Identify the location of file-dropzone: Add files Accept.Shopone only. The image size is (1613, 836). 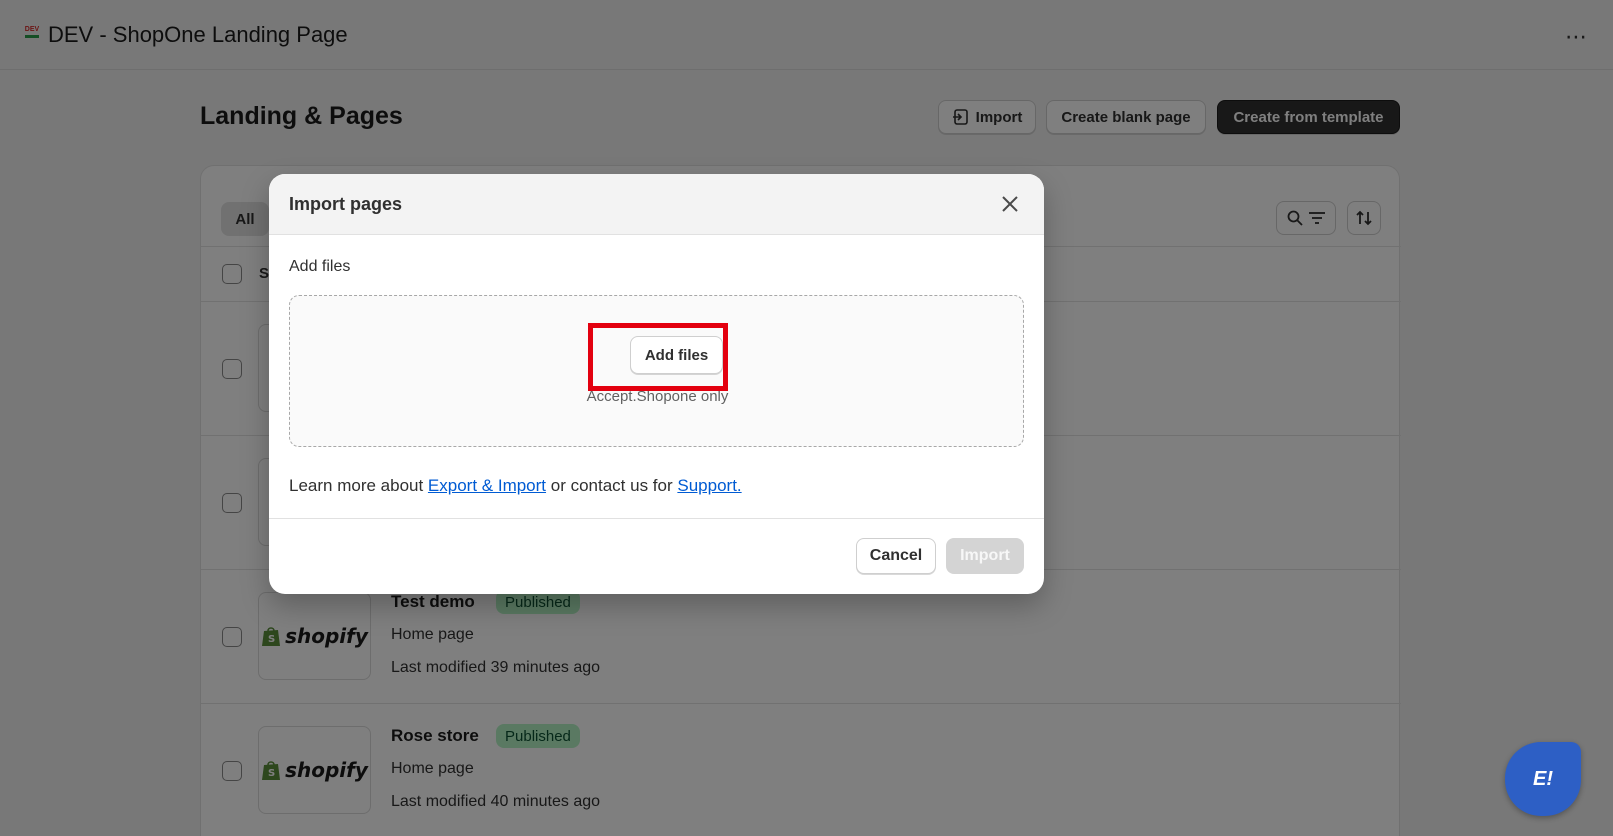
(656, 371).